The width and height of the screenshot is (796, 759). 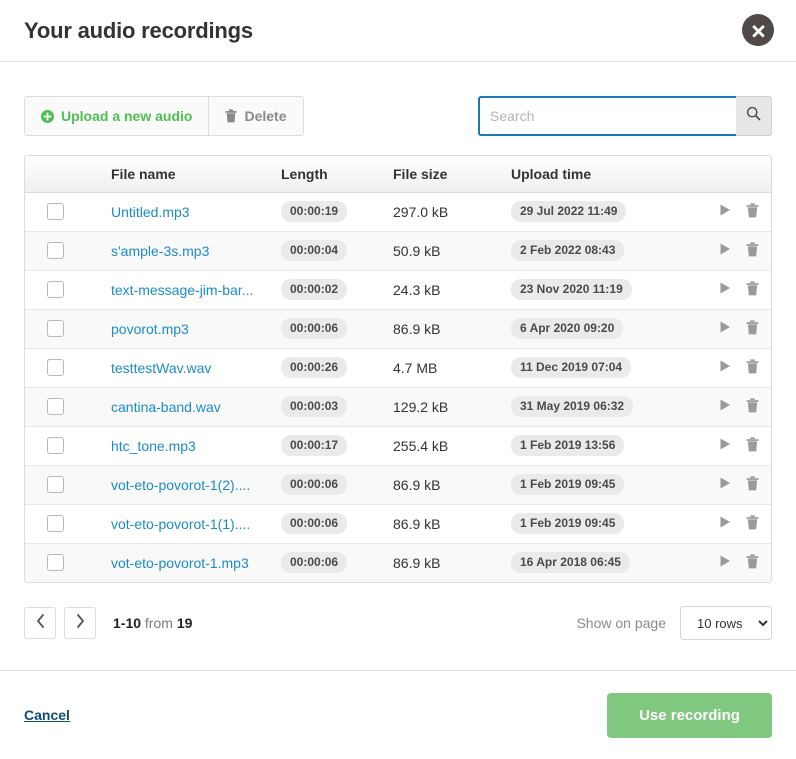 I want to click on delete-selected-button: Delete, so click(x=256, y=116).